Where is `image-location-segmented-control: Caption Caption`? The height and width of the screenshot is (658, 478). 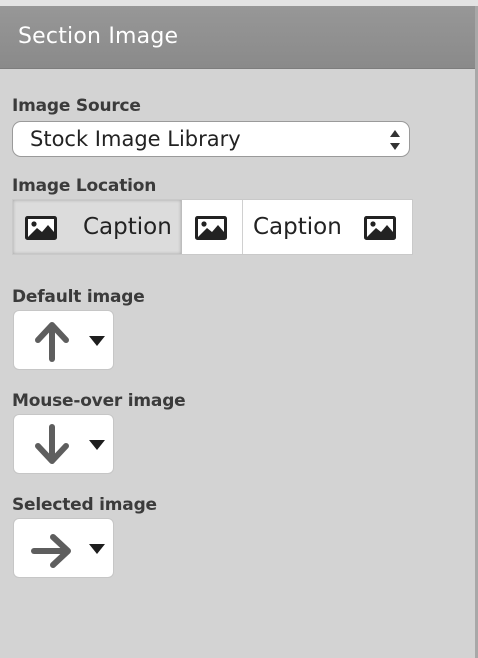
image-location-segmented-control: Caption Caption is located at coordinates (212, 227).